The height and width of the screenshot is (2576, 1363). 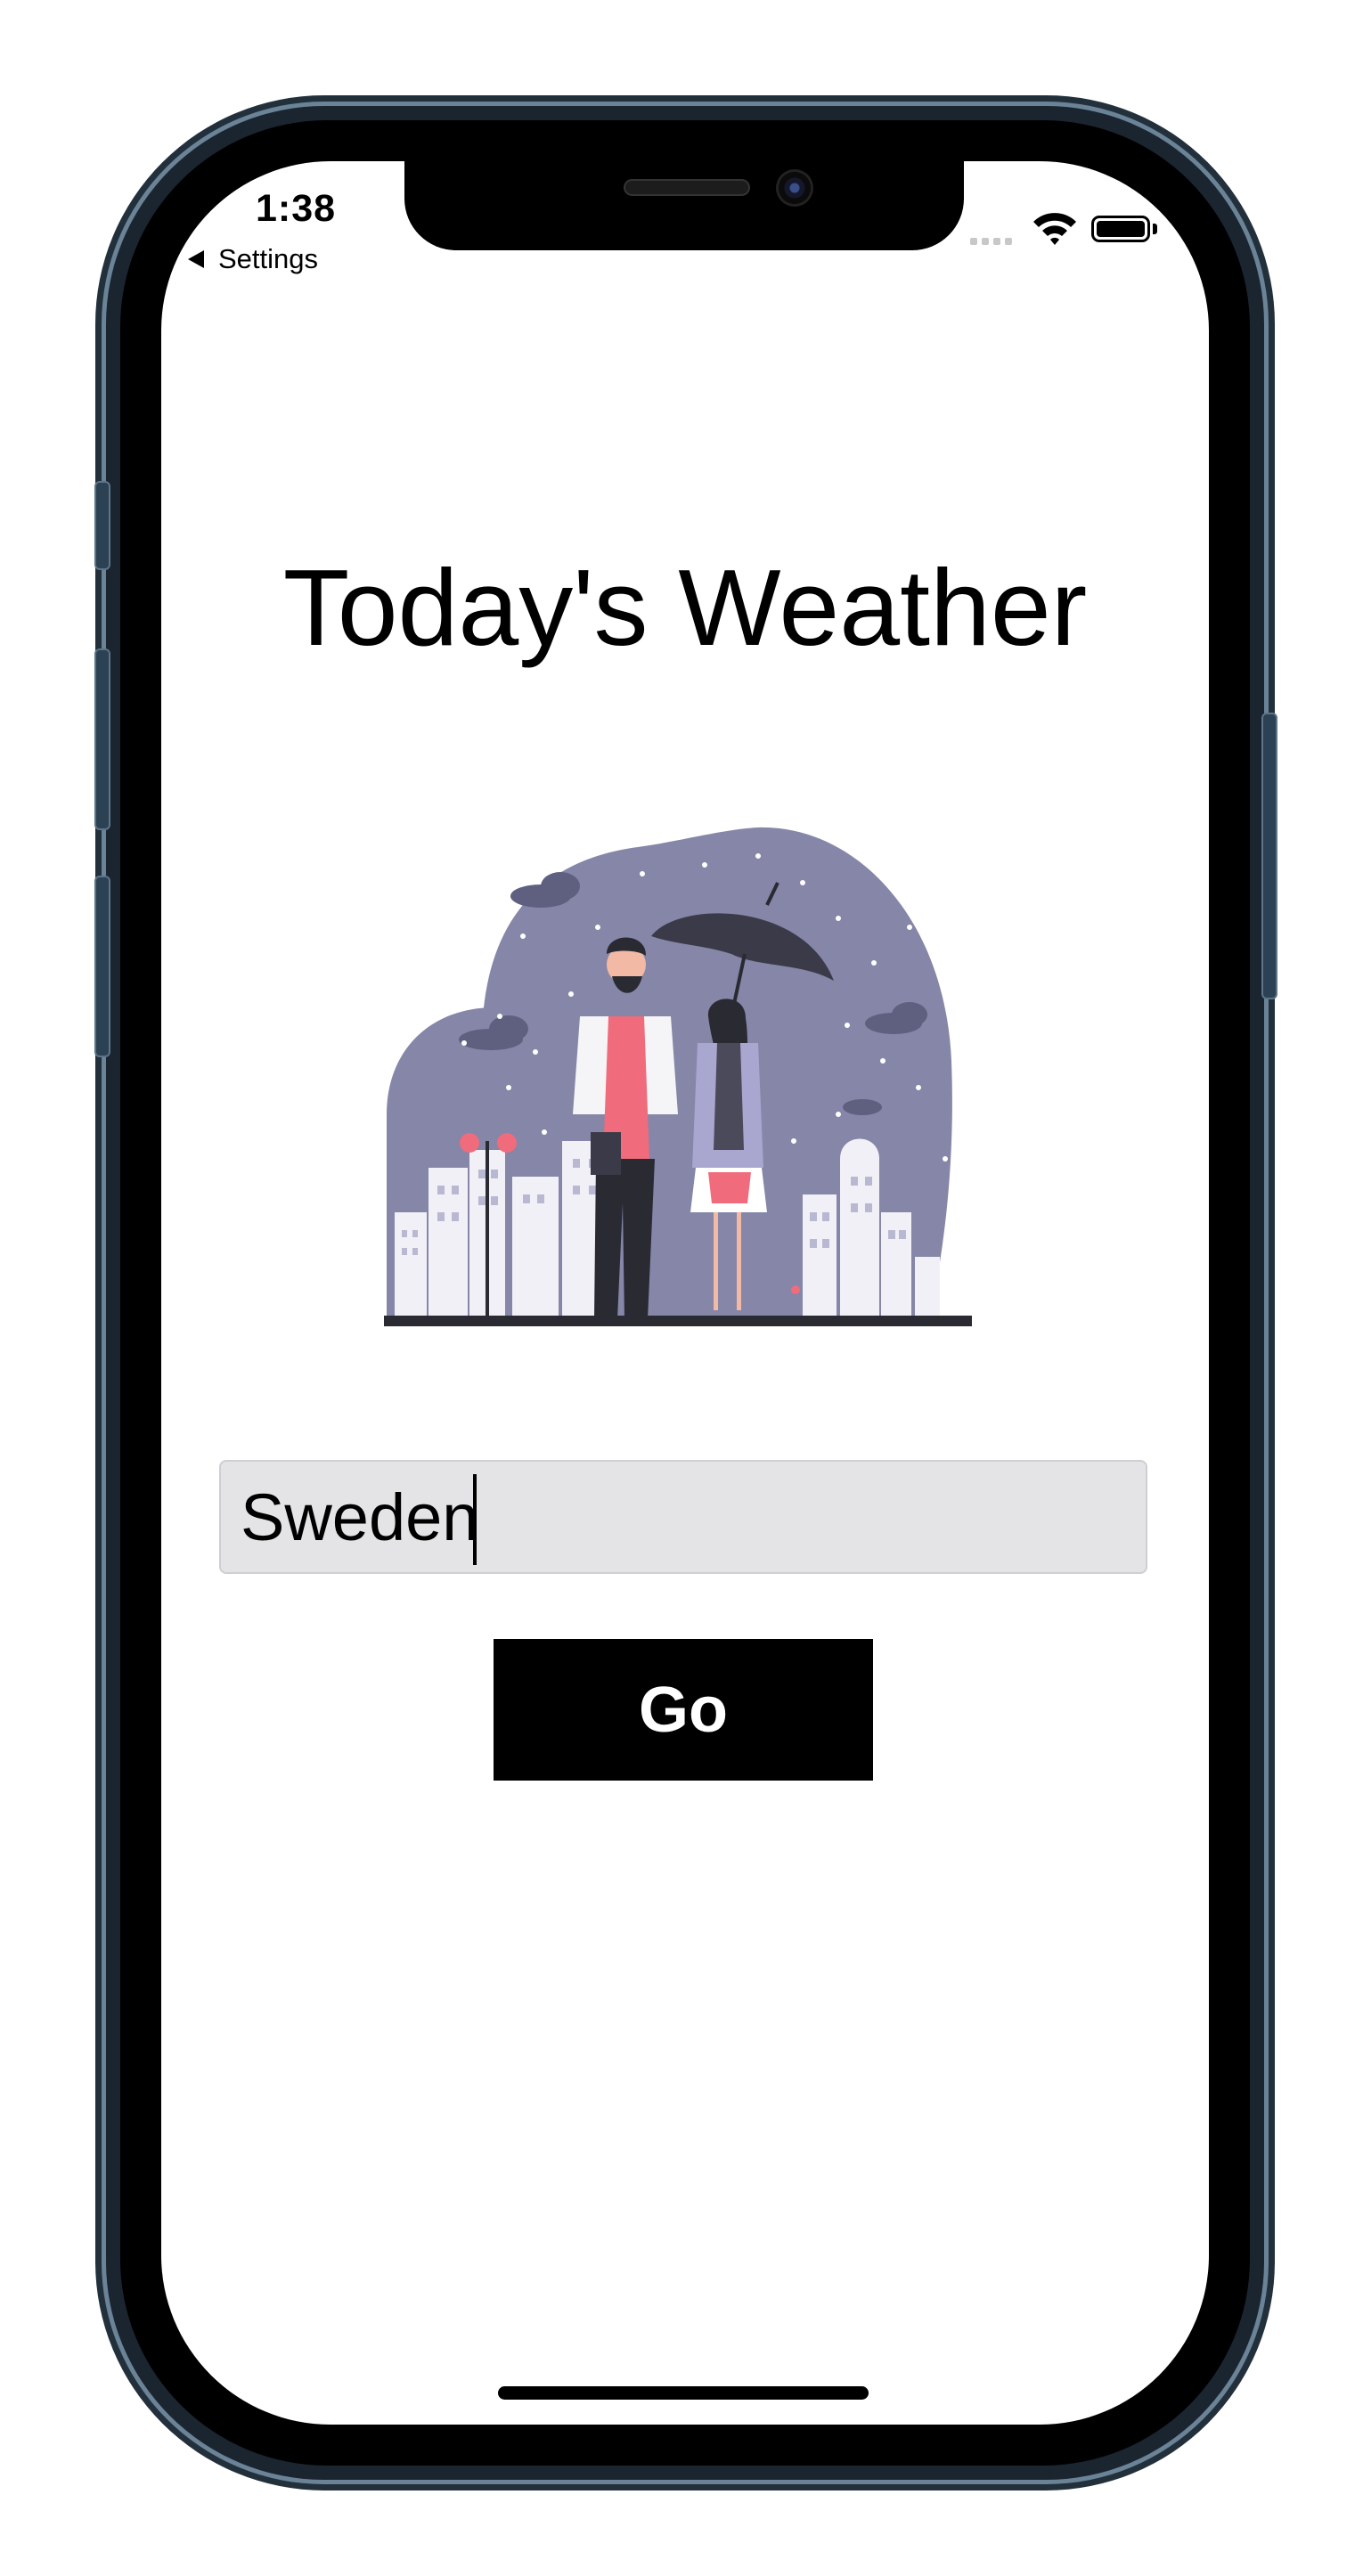 What do you see at coordinates (1155, 229) in the screenshot?
I see `battery-cap` at bounding box center [1155, 229].